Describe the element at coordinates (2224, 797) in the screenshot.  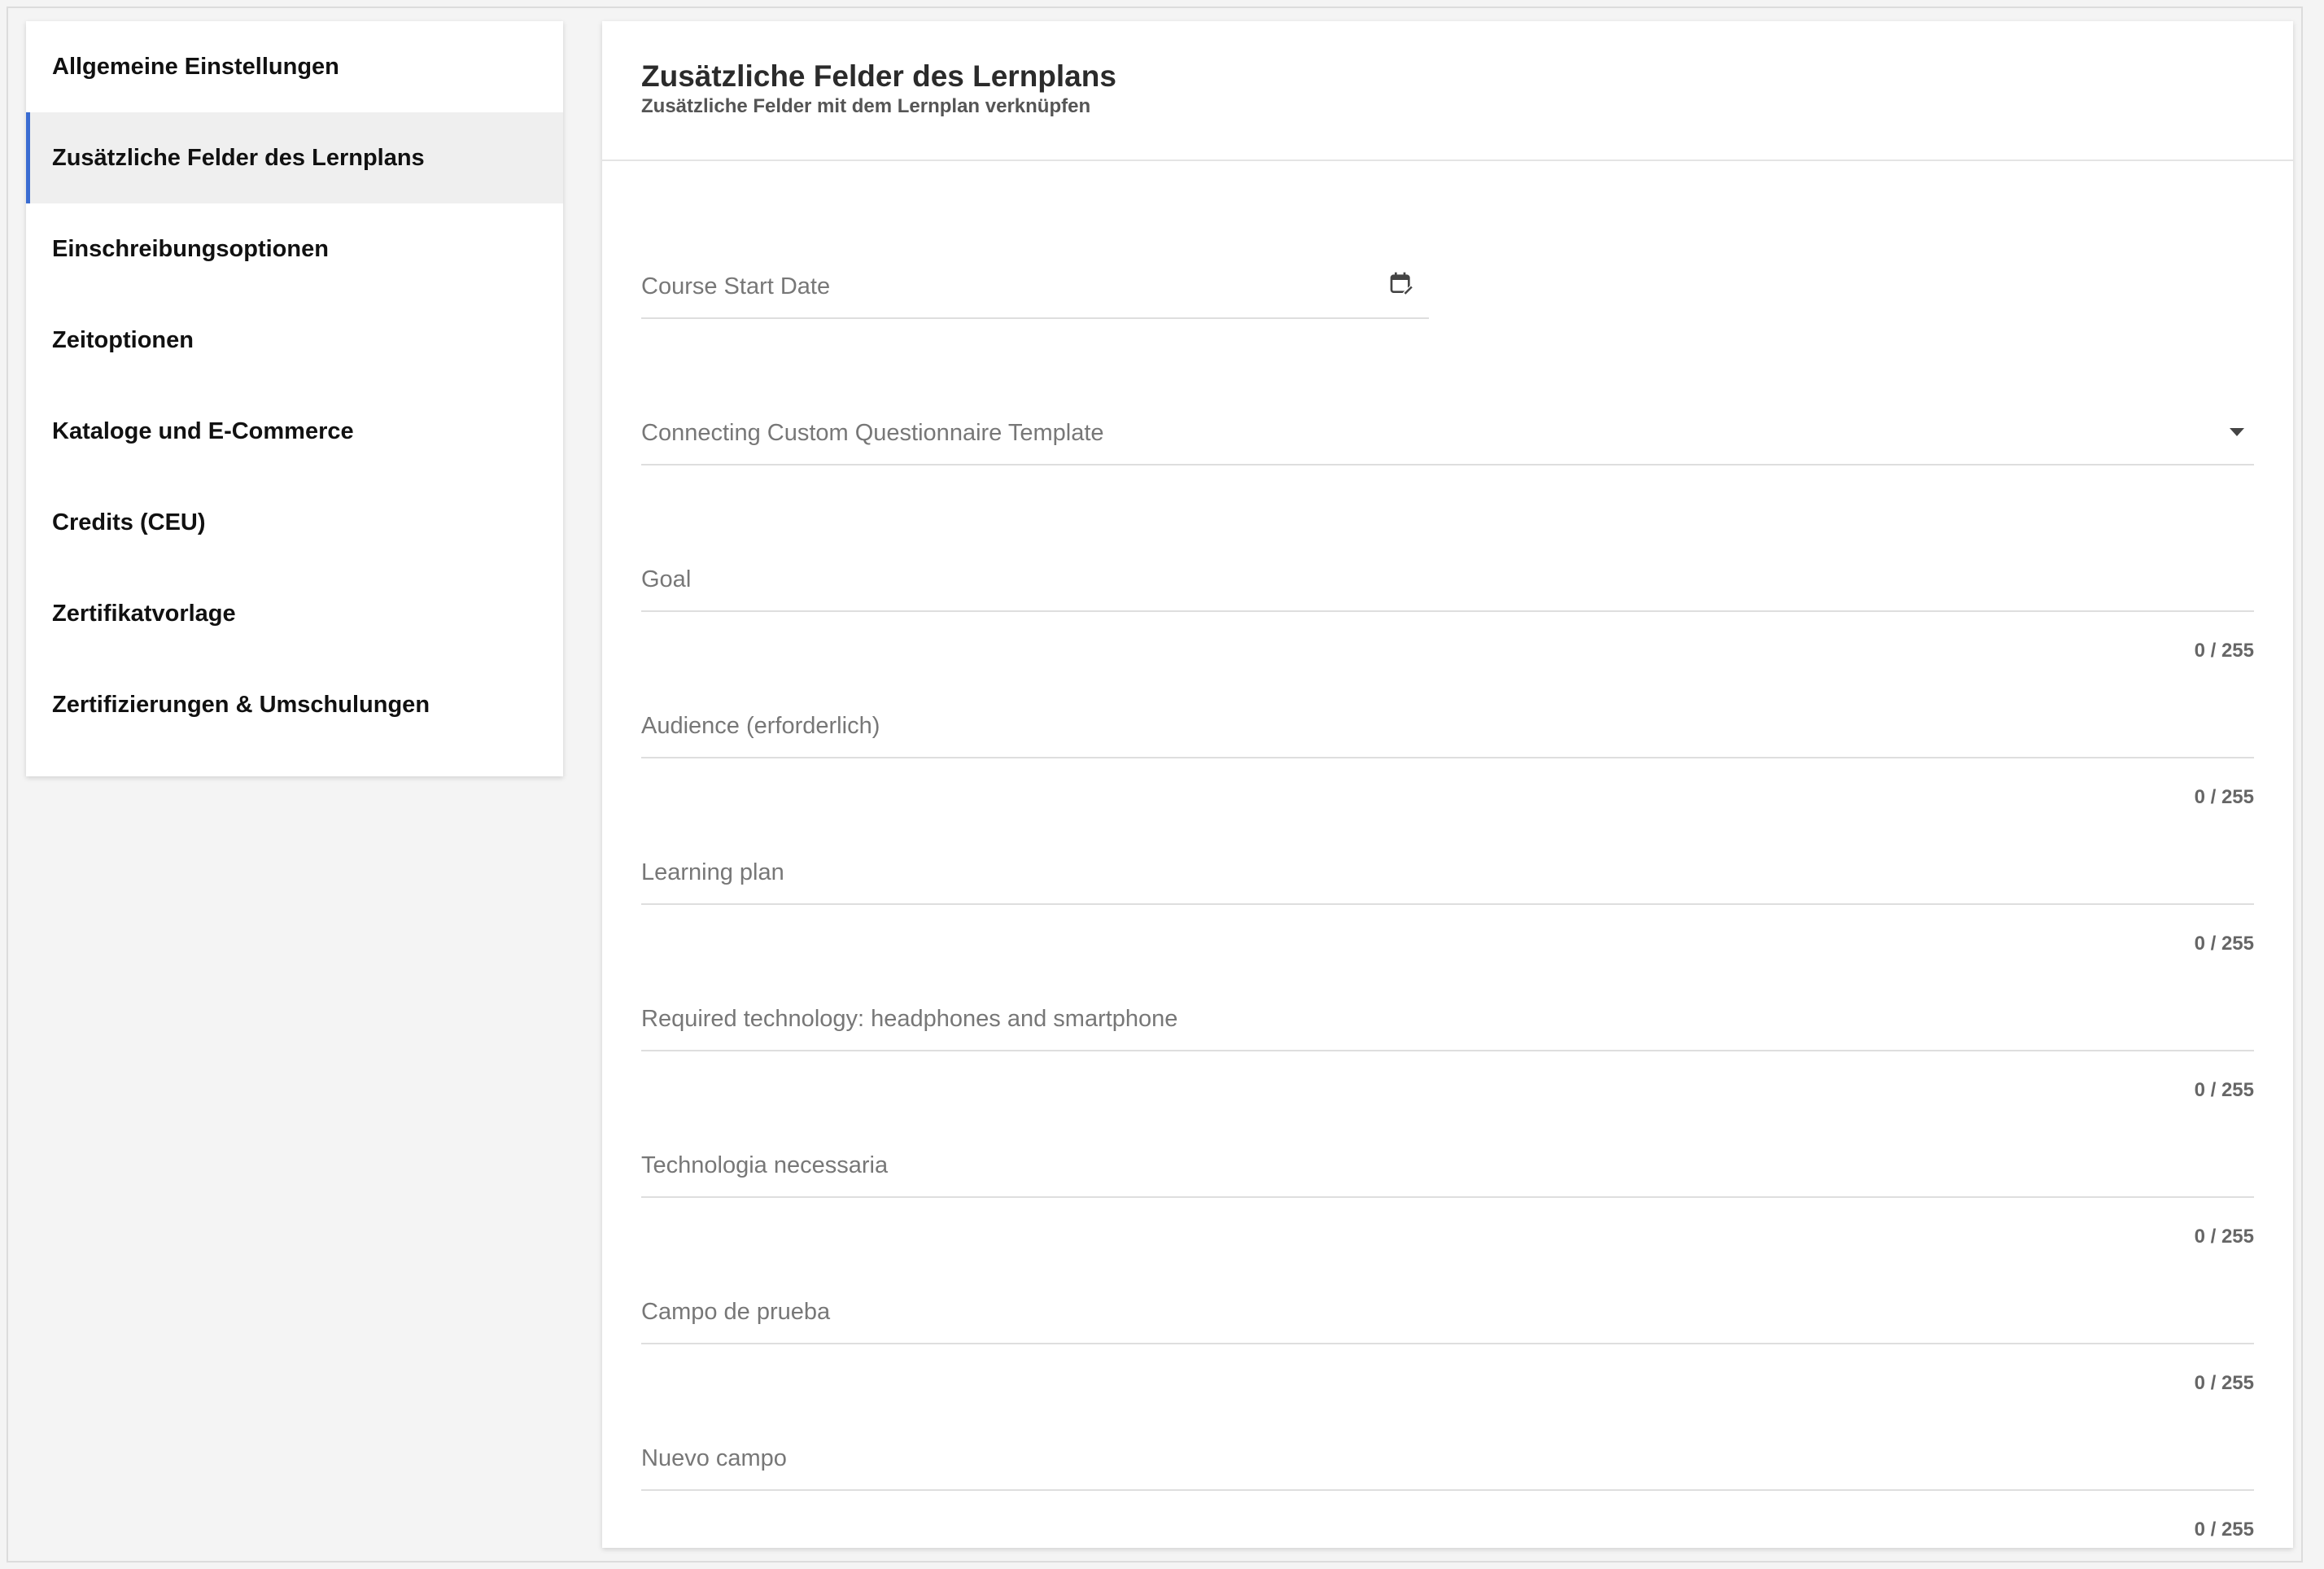
I see `audience-char-counter: 0 / 255` at that location.